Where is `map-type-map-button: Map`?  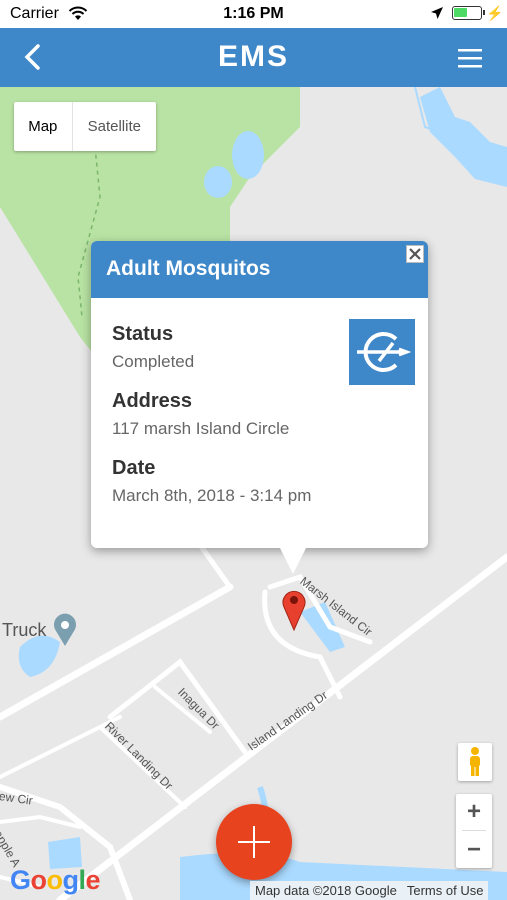 map-type-map-button: Map is located at coordinates (43, 126).